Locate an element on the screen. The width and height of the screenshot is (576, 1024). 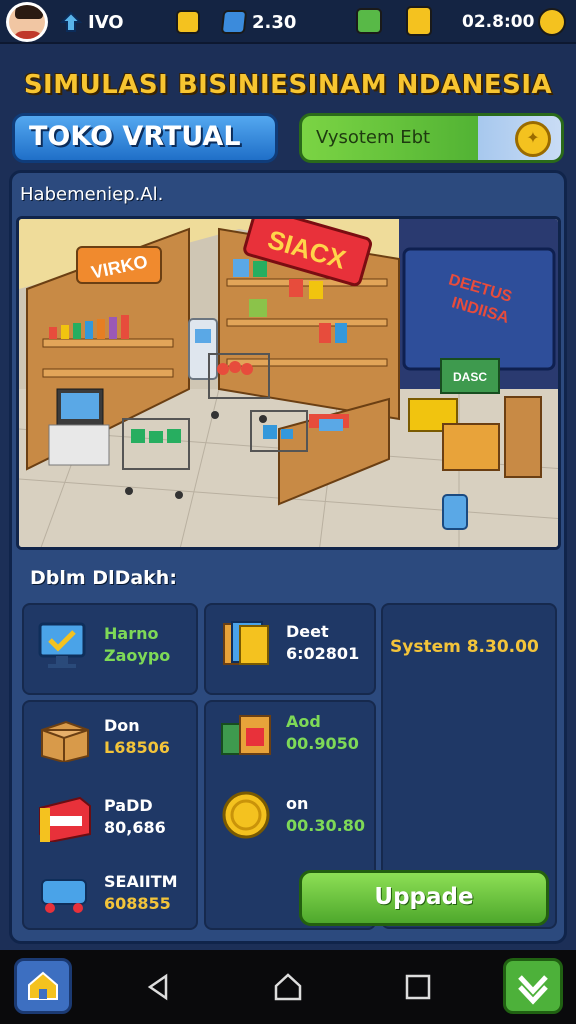
back-icon is located at coordinates (159, 987).